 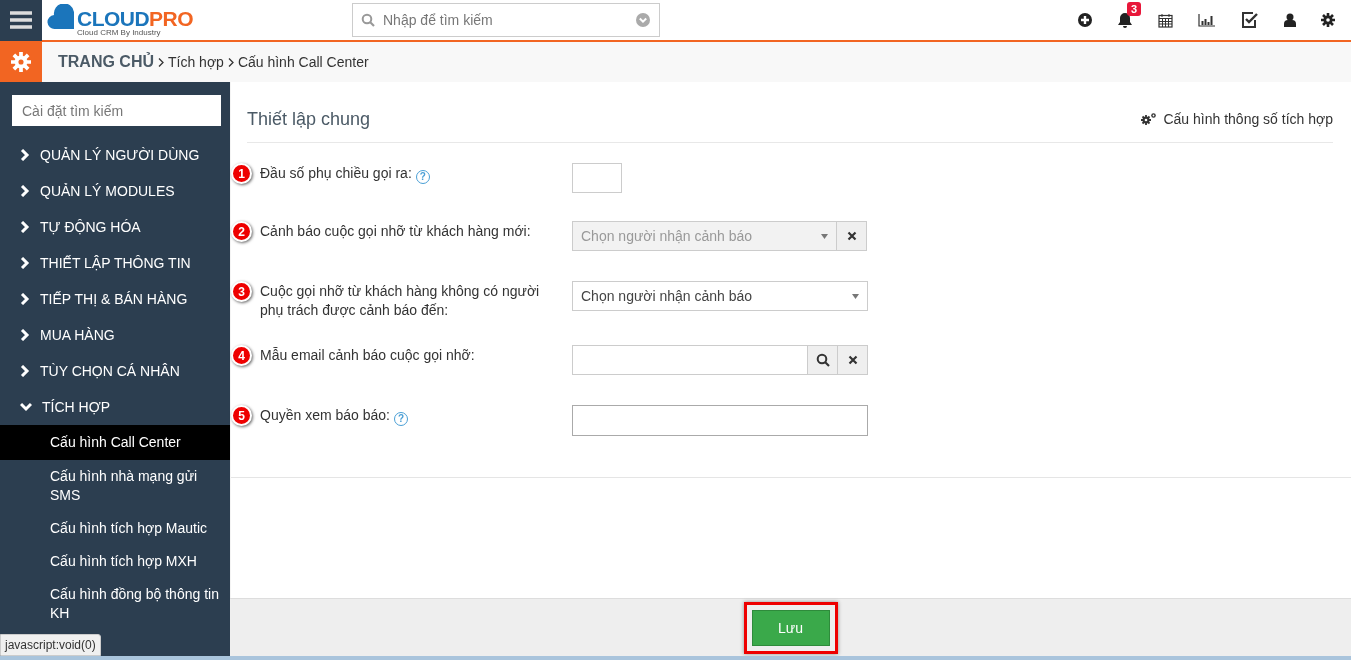 I want to click on breadcrumb-item: Tích hợp, so click(x=196, y=62).